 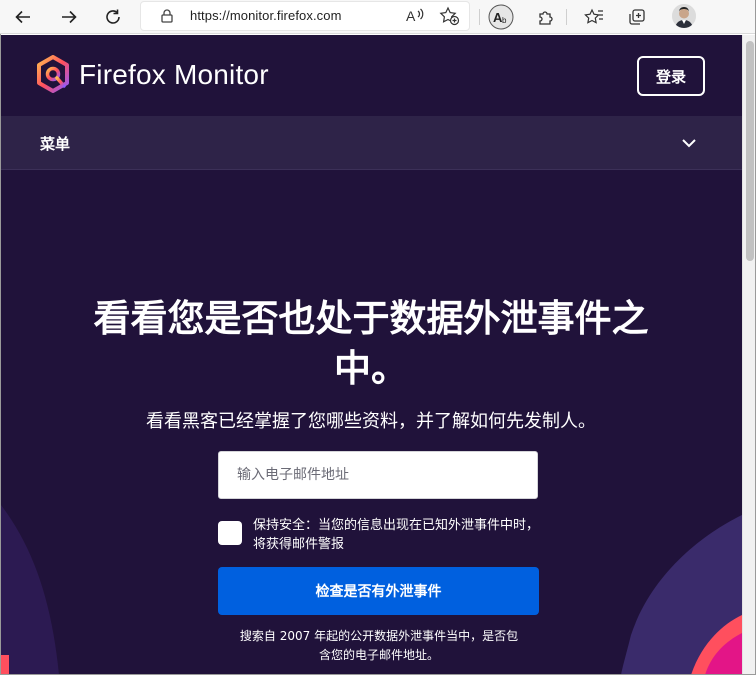 I want to click on window-border, so click(x=0, y=354).